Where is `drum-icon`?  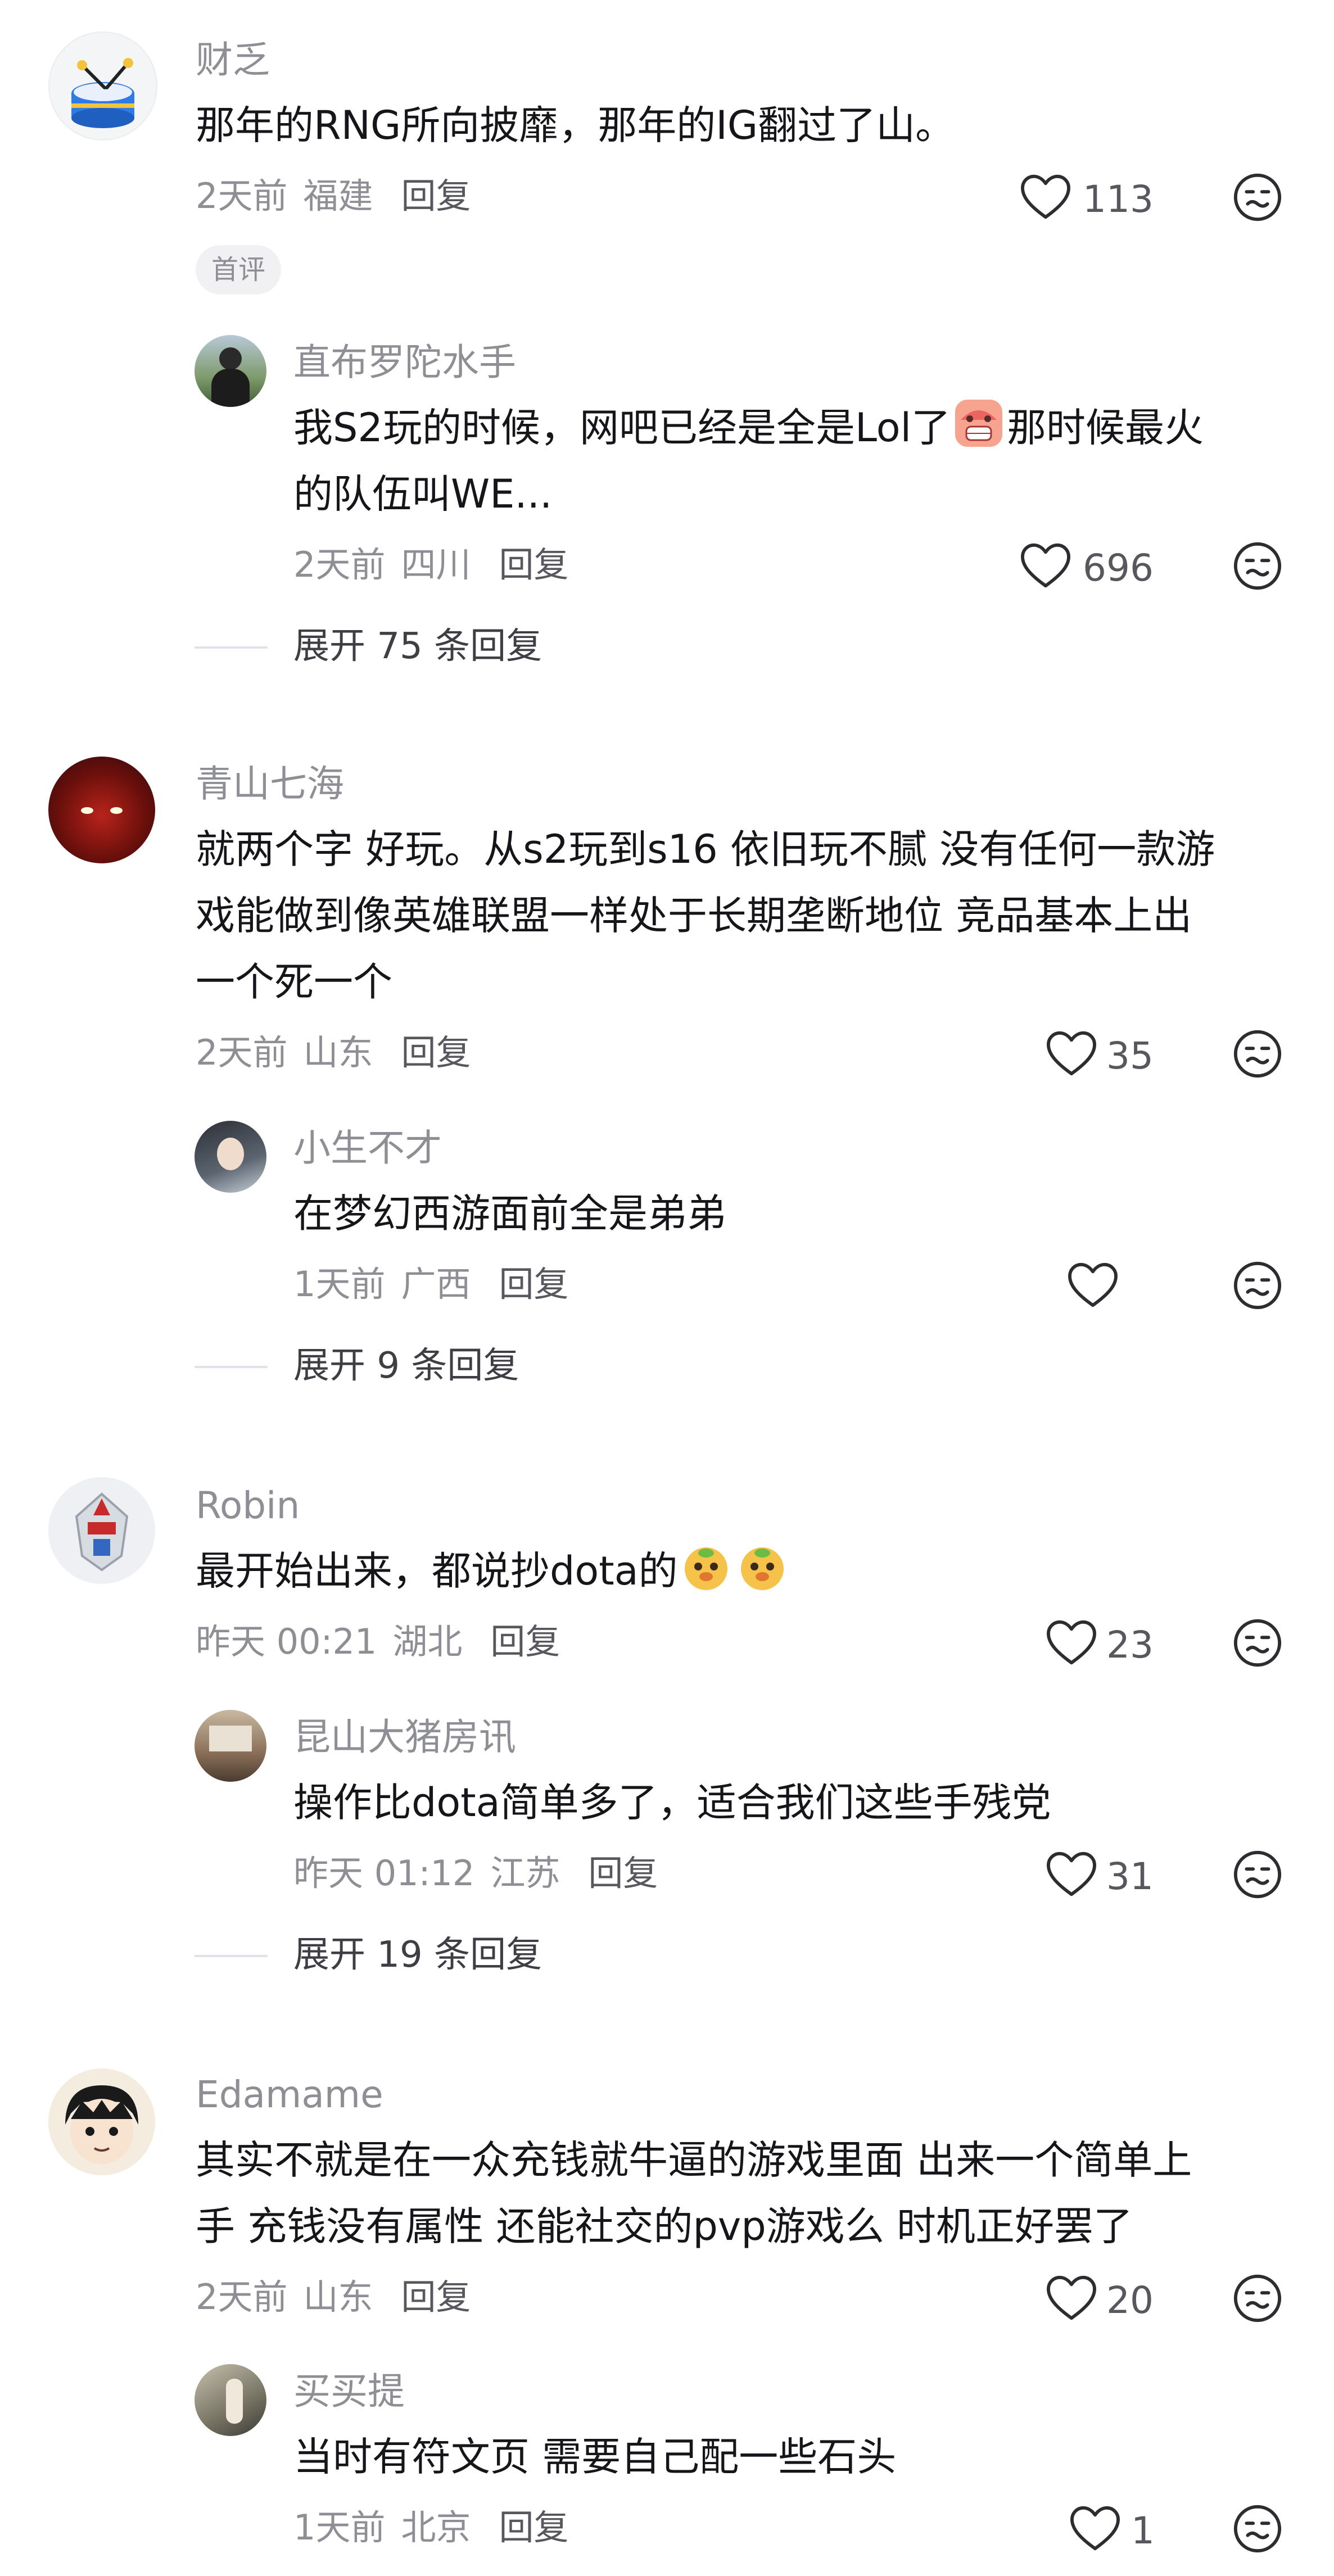 drum-icon is located at coordinates (102, 93).